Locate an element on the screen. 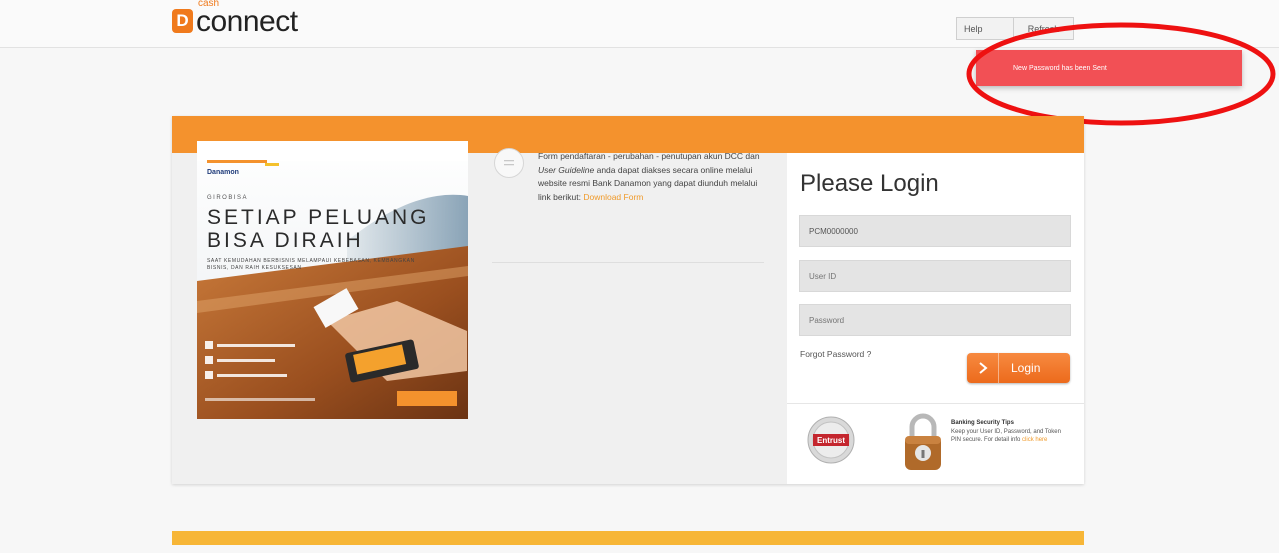  cashconnect-logo: D cash connect is located at coordinates (235, 19).